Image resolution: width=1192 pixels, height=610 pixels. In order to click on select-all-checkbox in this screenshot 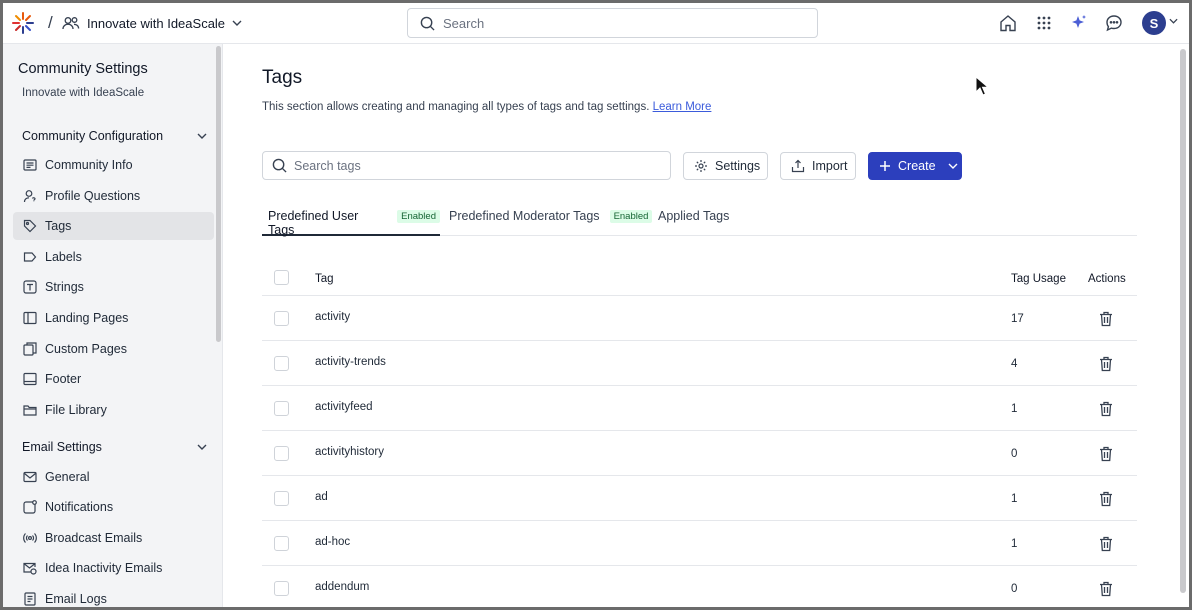, I will do `click(281, 277)`.